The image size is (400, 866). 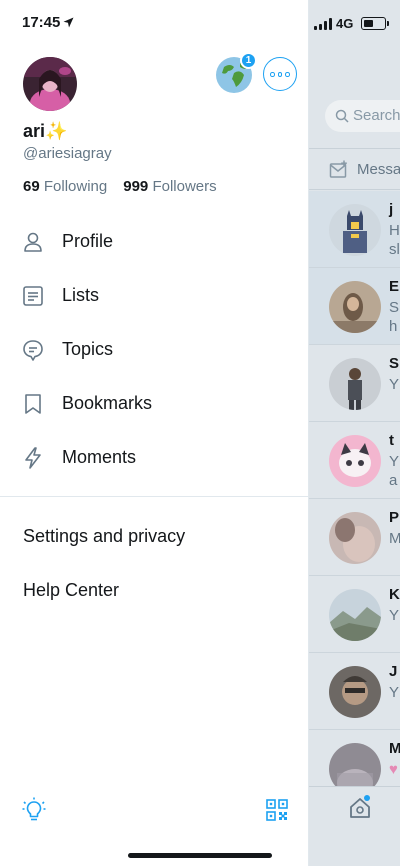 What do you see at coordinates (154, 458) in the screenshot?
I see `menu-item-moments: Moments` at bounding box center [154, 458].